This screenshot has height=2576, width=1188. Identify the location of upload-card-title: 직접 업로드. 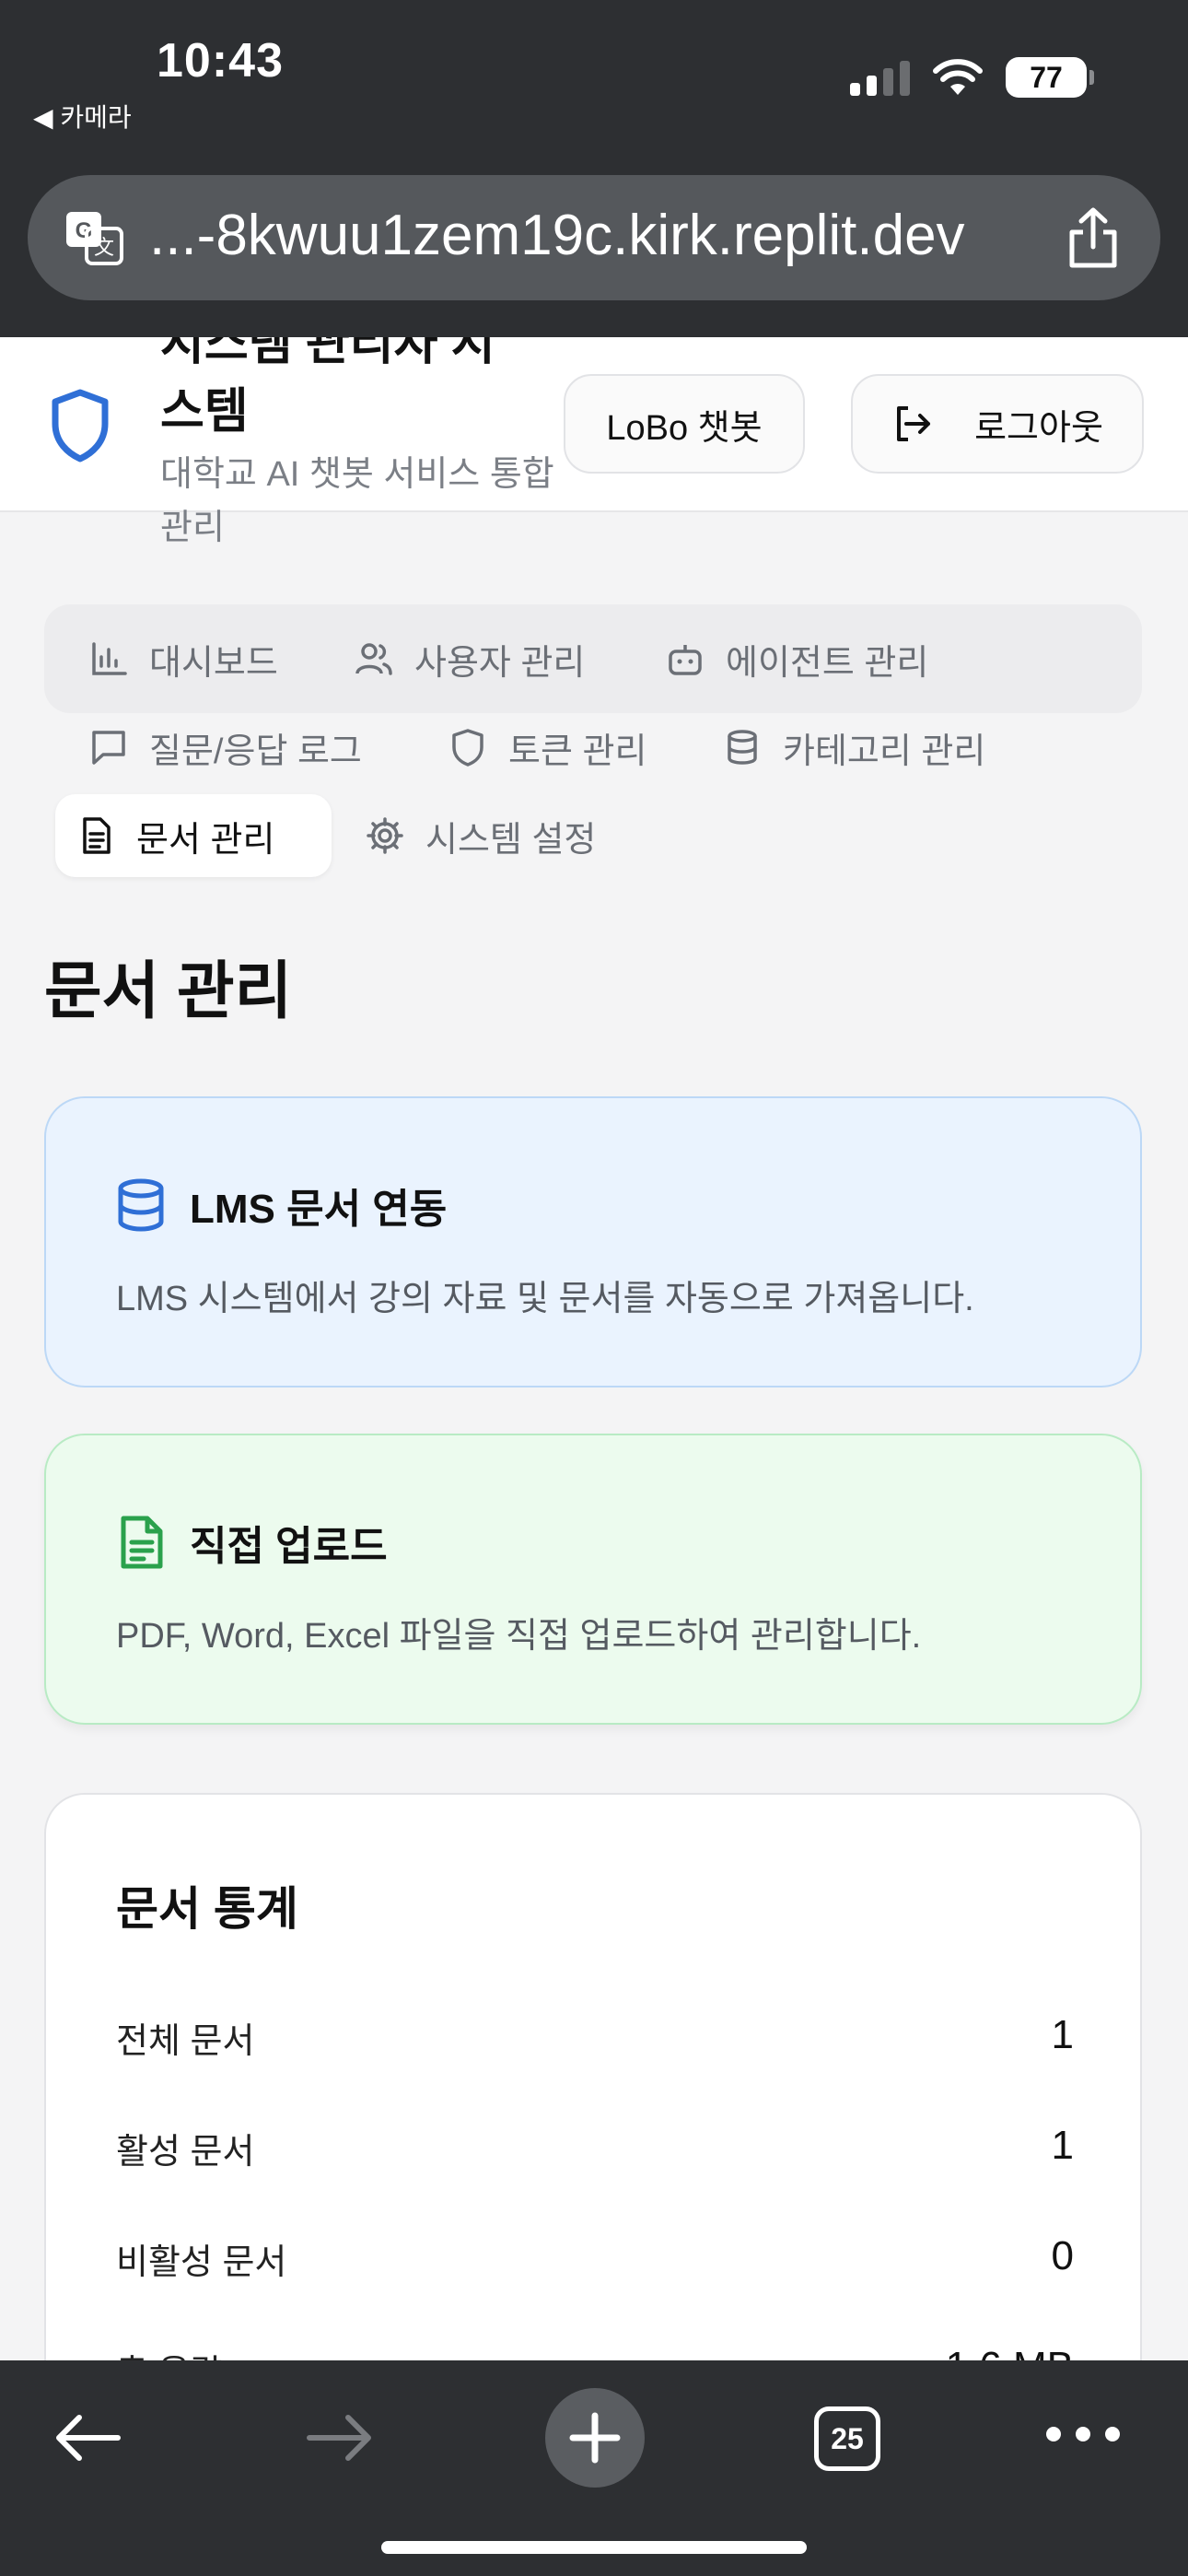
(252, 1542).